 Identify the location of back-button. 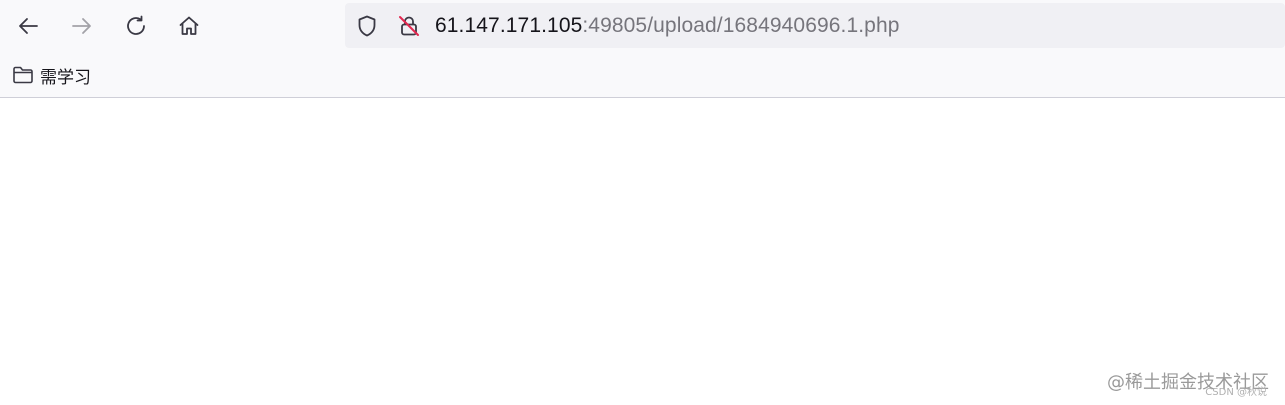
(28, 26).